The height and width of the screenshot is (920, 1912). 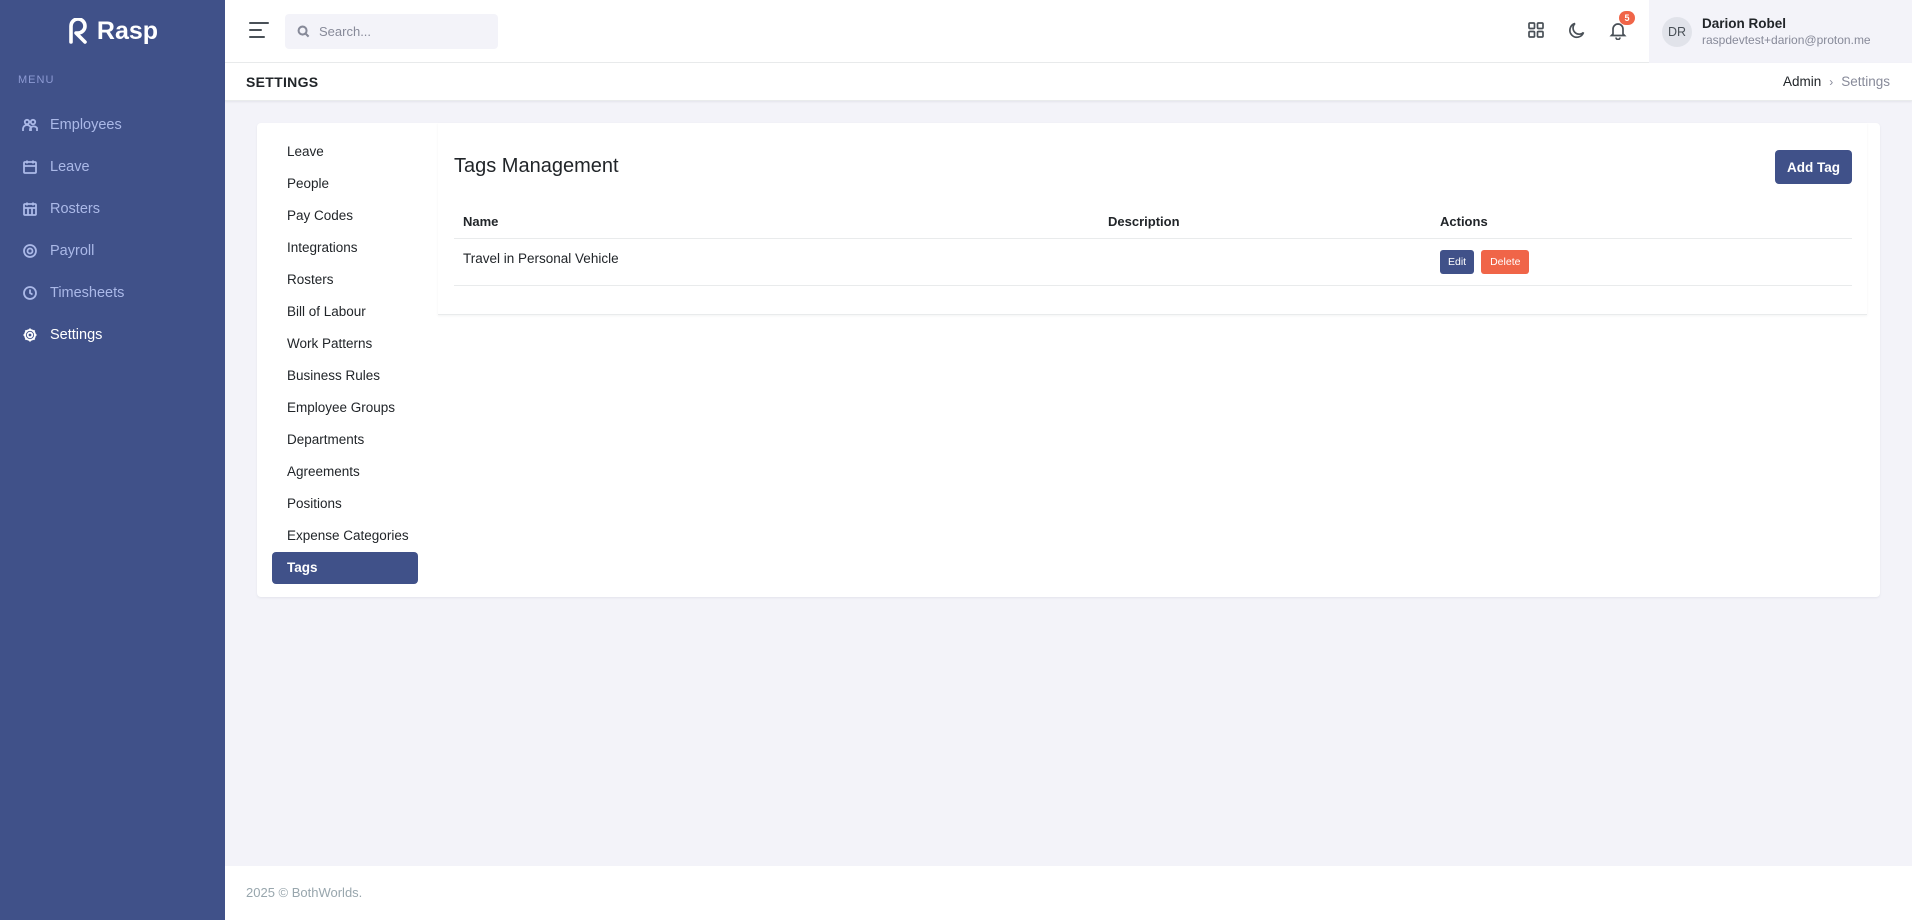 I want to click on sidebar-item-label: Payroll, so click(x=72, y=251).